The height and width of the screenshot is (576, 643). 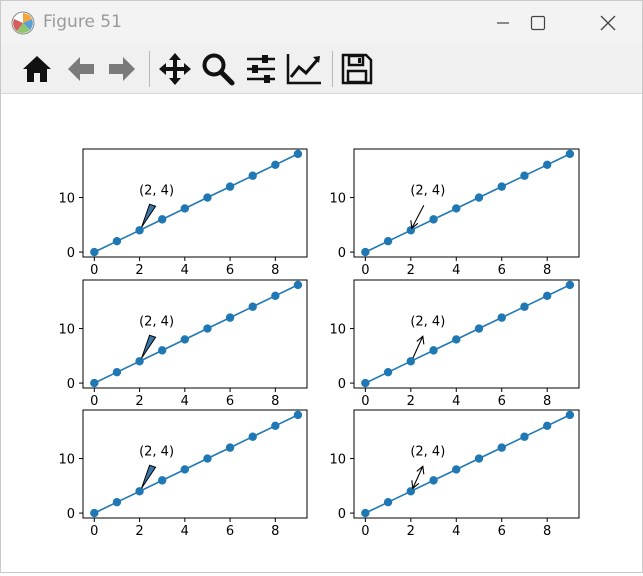 I want to click on arrow-right-icon, so click(x=122, y=69).